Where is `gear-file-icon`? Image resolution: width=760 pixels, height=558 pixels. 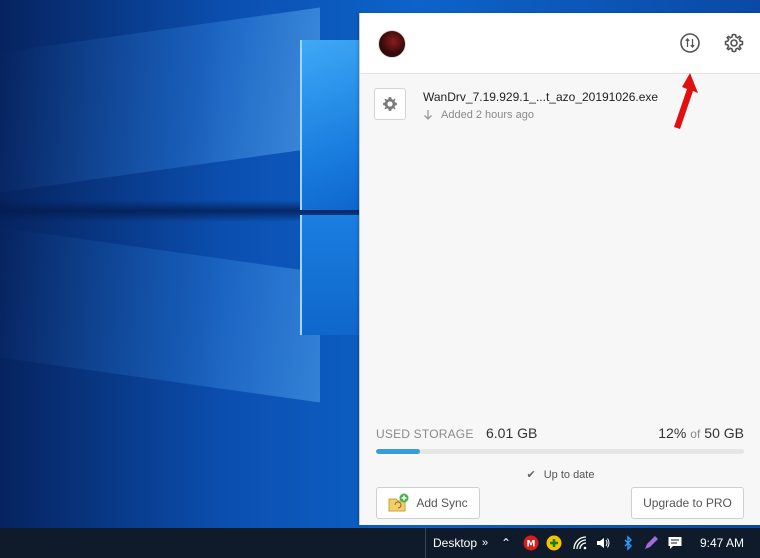 gear-file-icon is located at coordinates (390, 104).